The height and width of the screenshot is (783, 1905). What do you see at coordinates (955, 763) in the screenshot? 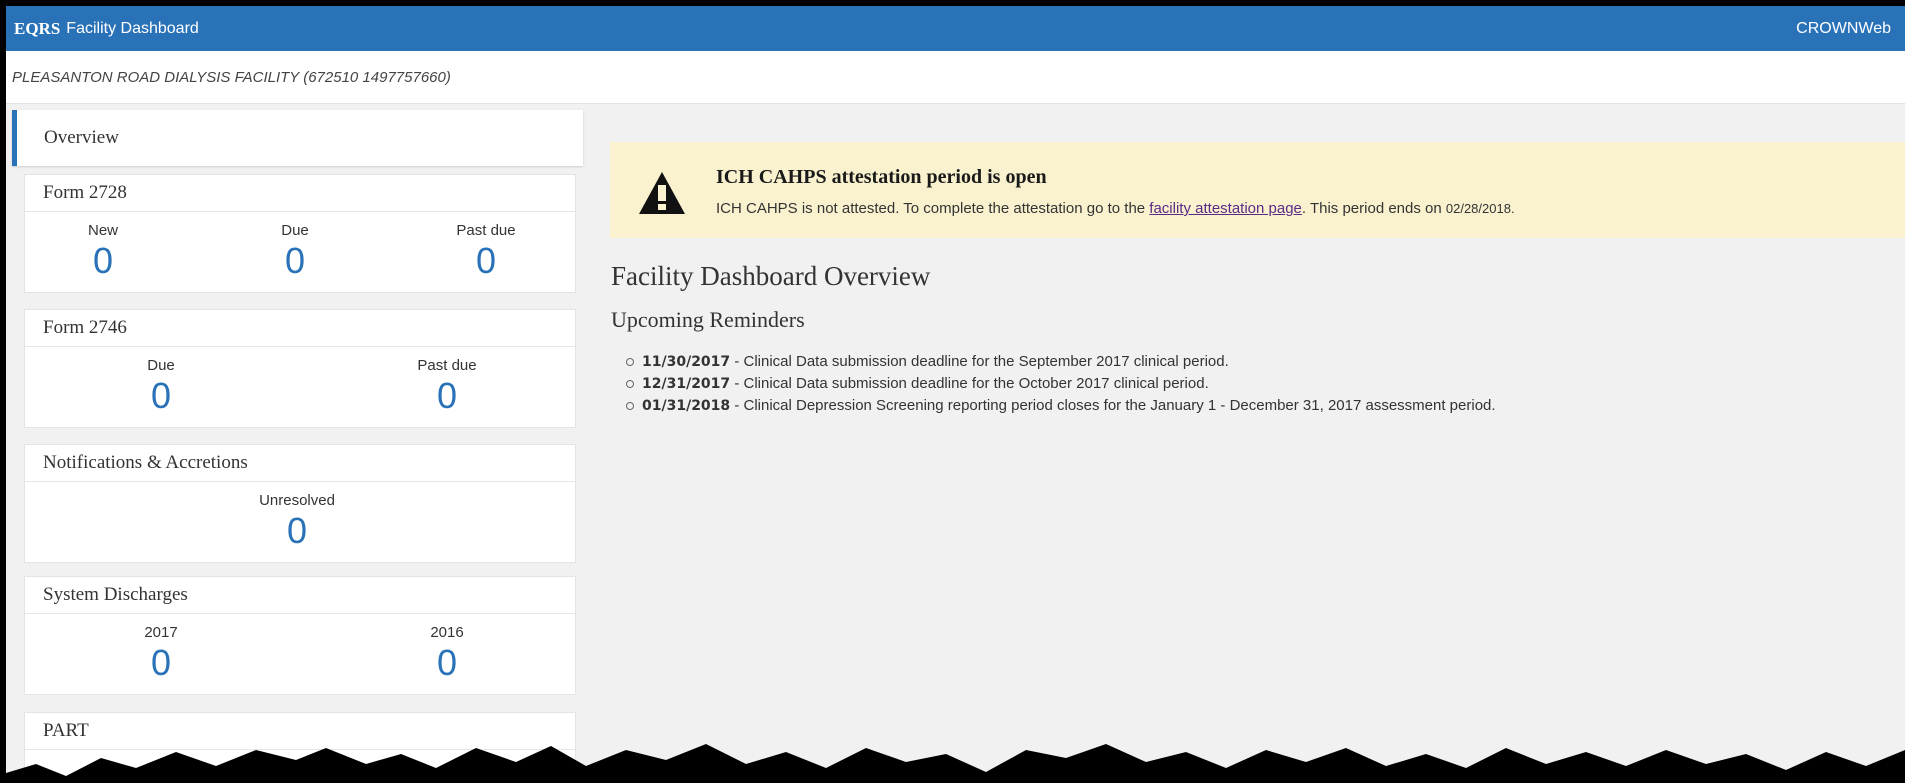
I see `torn-edge-decoration` at bounding box center [955, 763].